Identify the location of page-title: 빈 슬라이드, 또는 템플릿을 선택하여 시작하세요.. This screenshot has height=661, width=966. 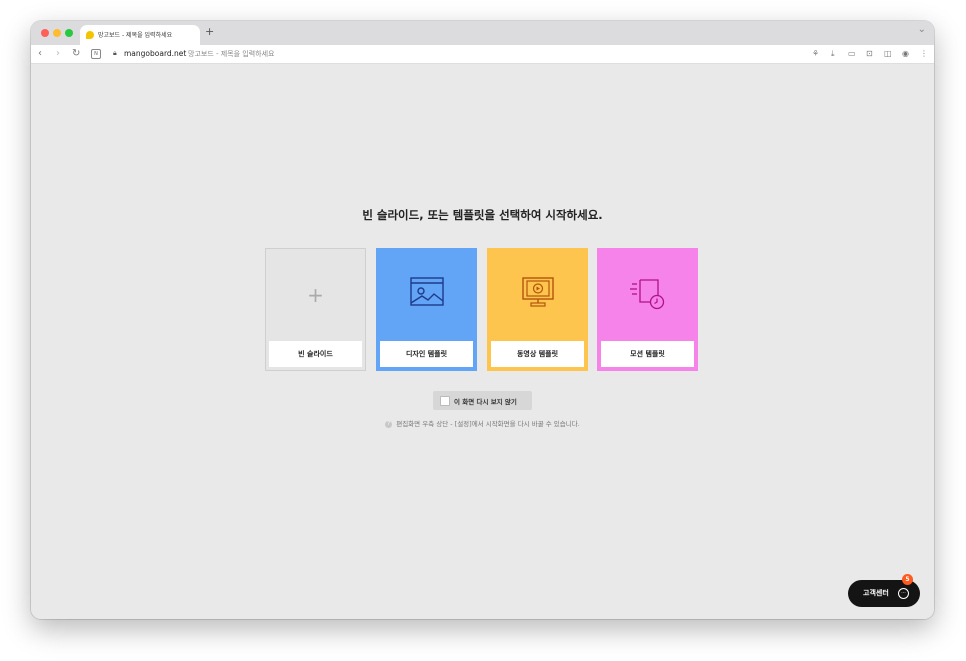
(482, 215).